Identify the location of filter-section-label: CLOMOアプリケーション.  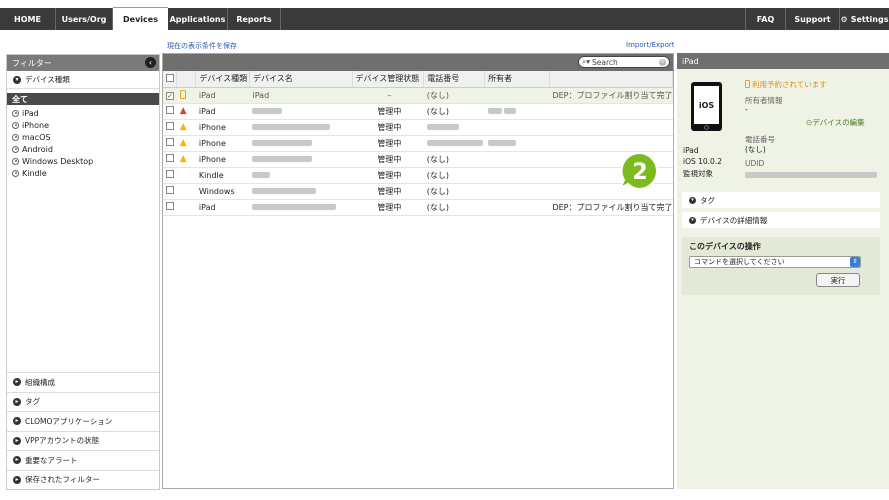
(69, 421).